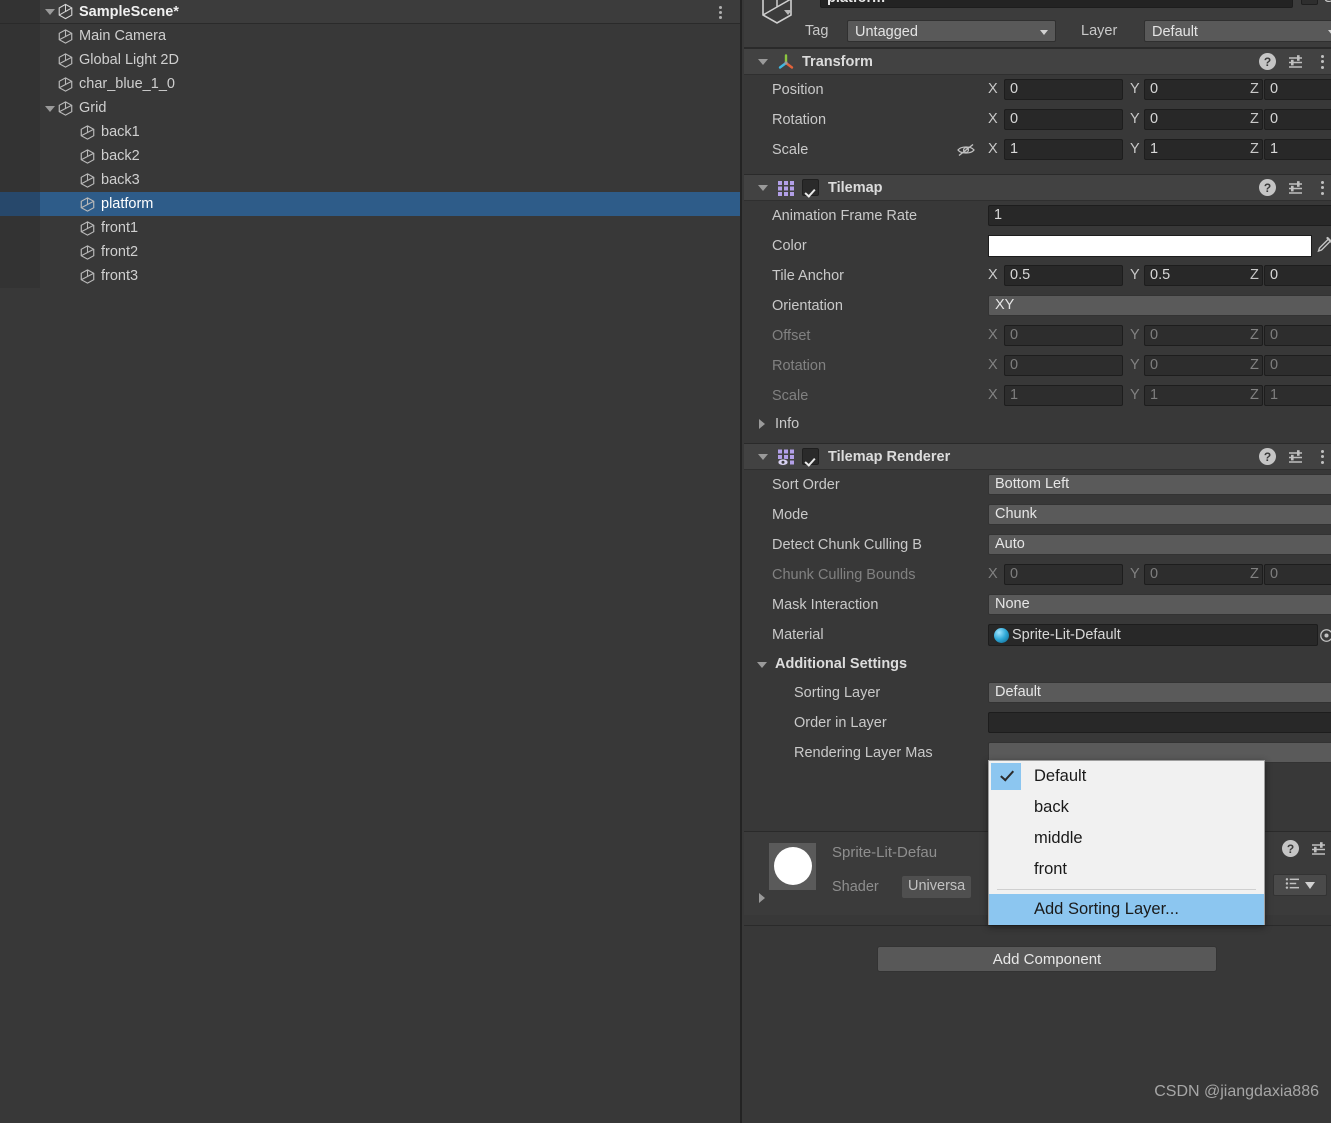  I want to click on shader-value: Universa, so click(937, 887).